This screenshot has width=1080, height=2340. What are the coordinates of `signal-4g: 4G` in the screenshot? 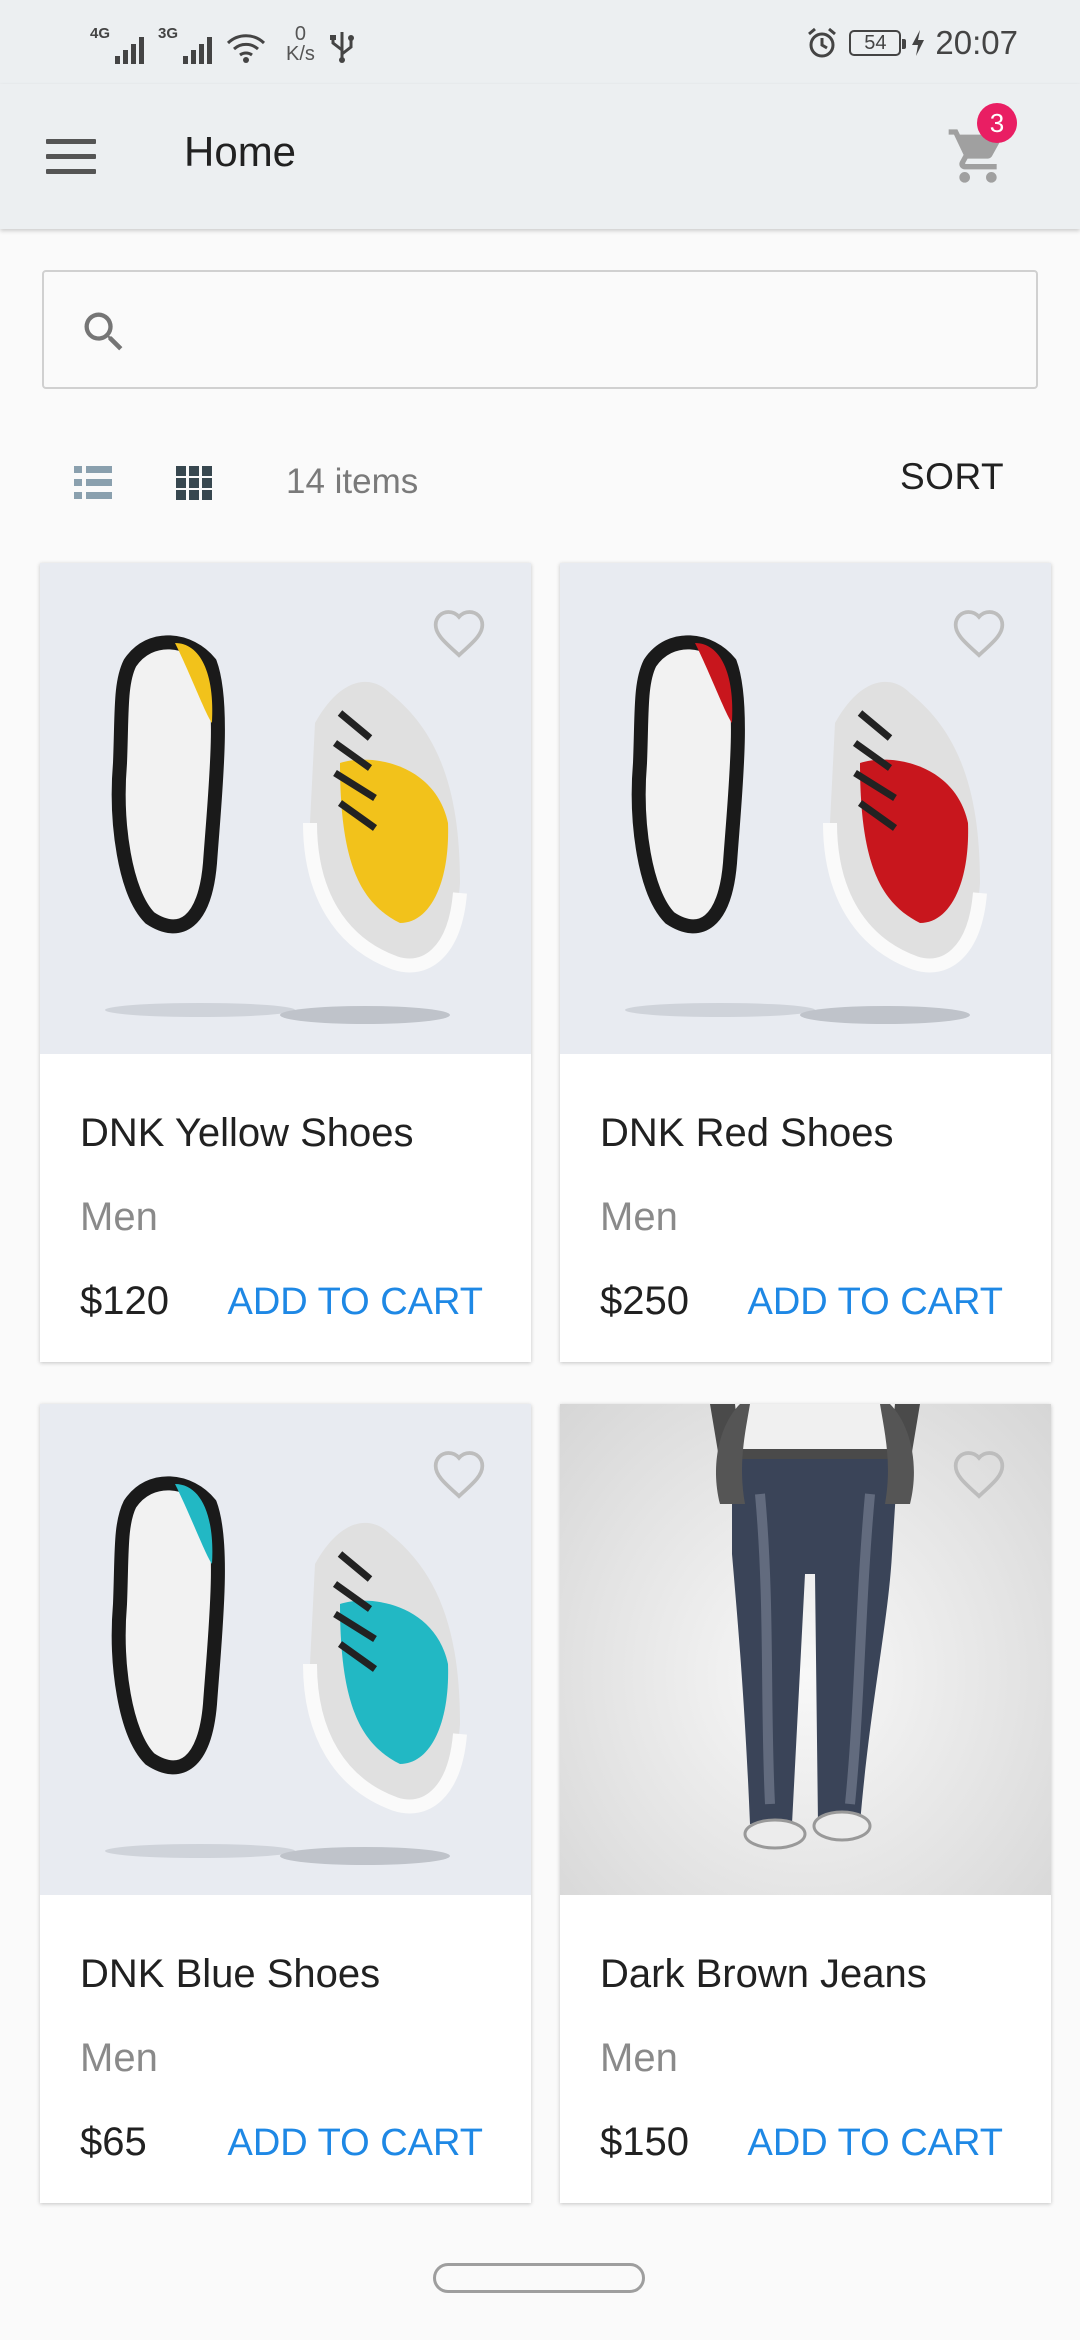 It's located at (117, 44).